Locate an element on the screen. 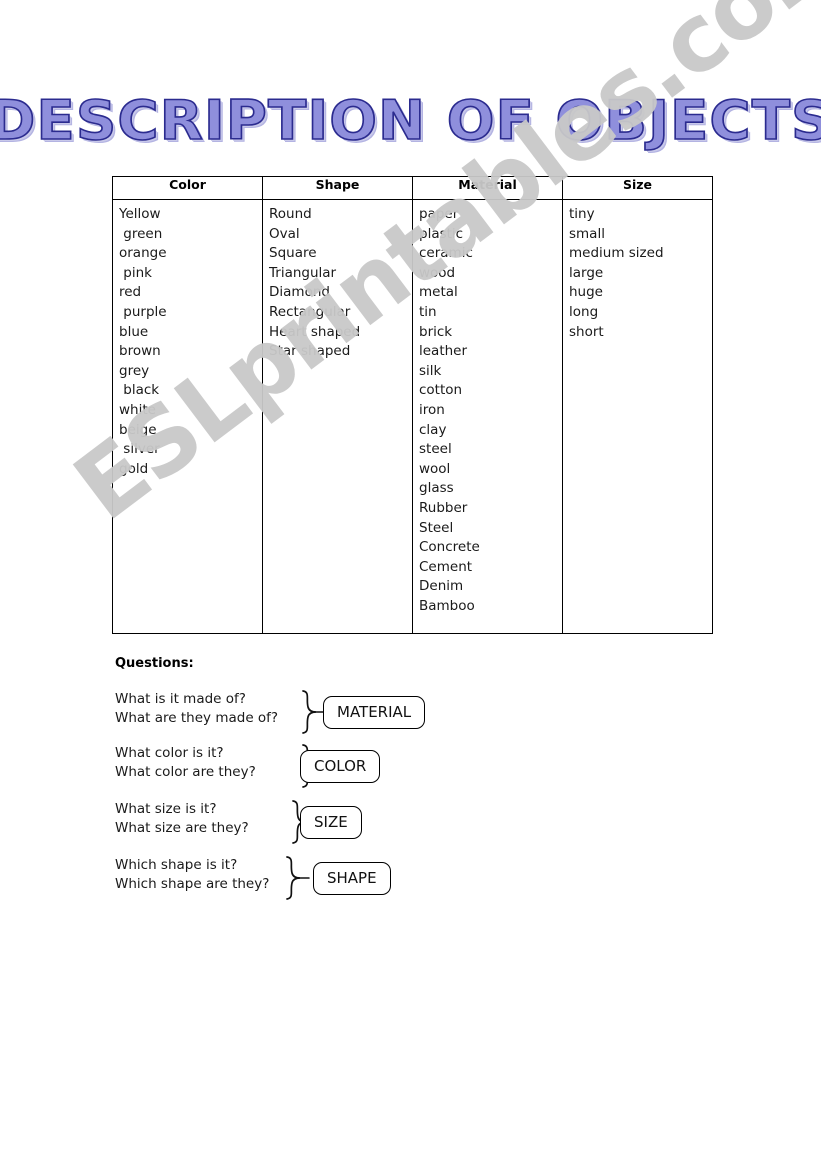 This screenshot has height=1169, width=821. list-item: leather is located at coordinates (443, 351).